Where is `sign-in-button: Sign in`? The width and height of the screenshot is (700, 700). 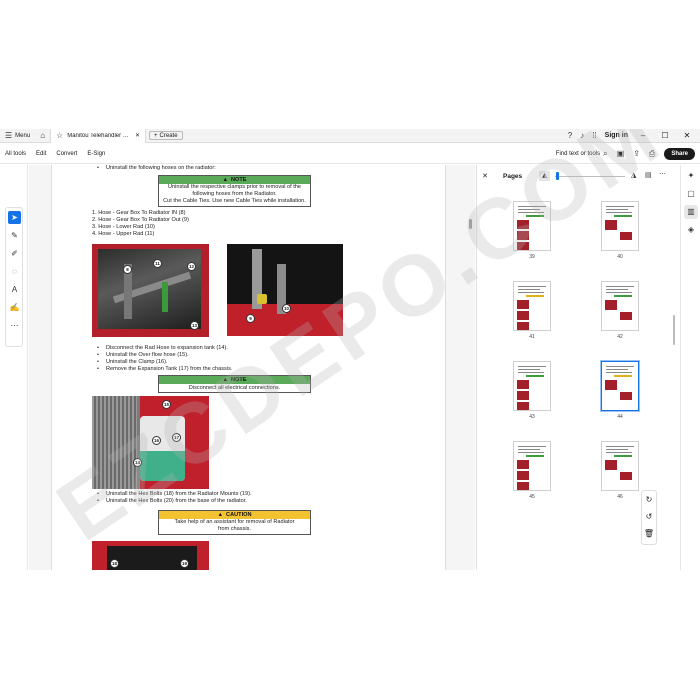 sign-in-button: Sign in is located at coordinates (616, 135).